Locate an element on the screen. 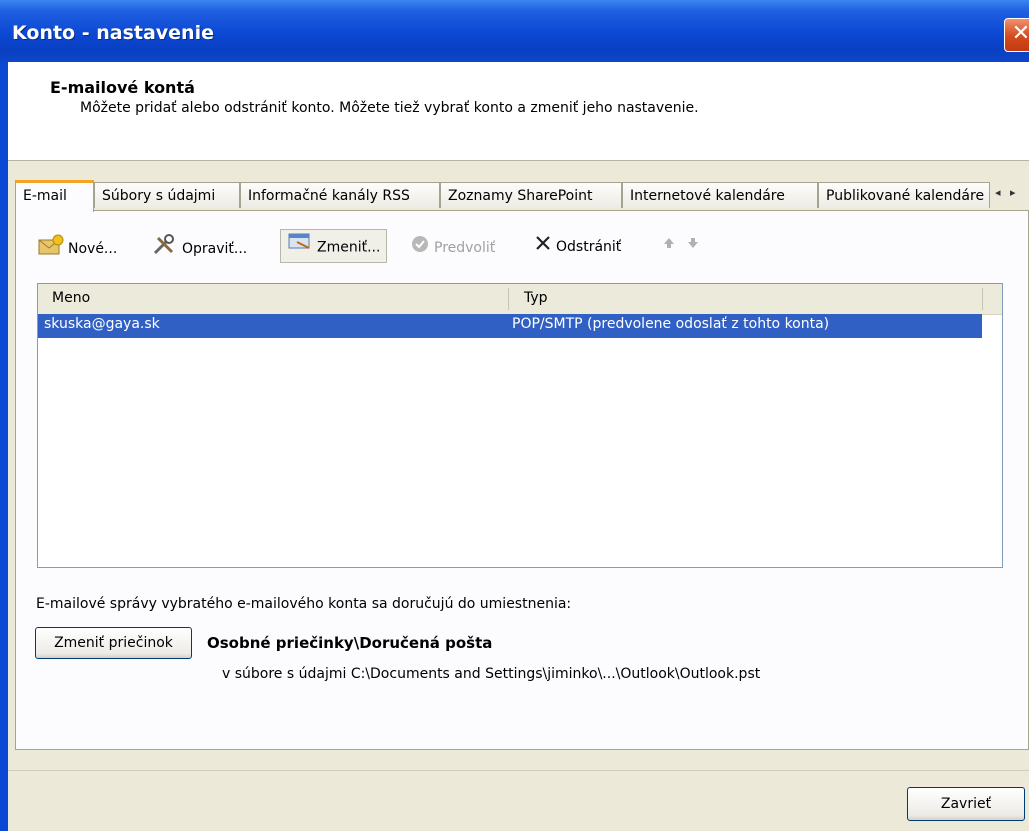 Image resolution: width=1029 pixels, height=831 pixels. remove-icon is located at coordinates (543, 247).